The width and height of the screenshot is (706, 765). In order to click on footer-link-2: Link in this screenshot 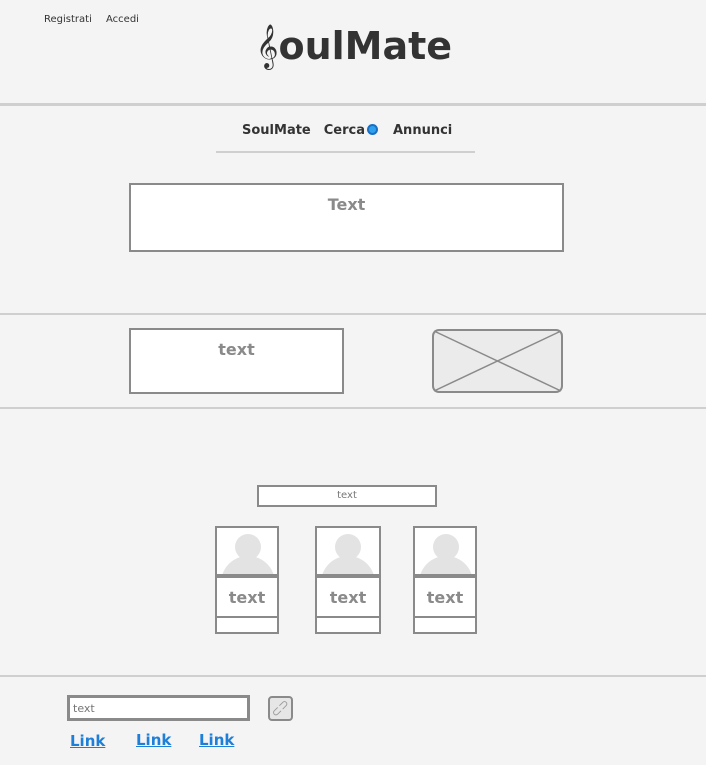, I will do `click(153, 740)`.